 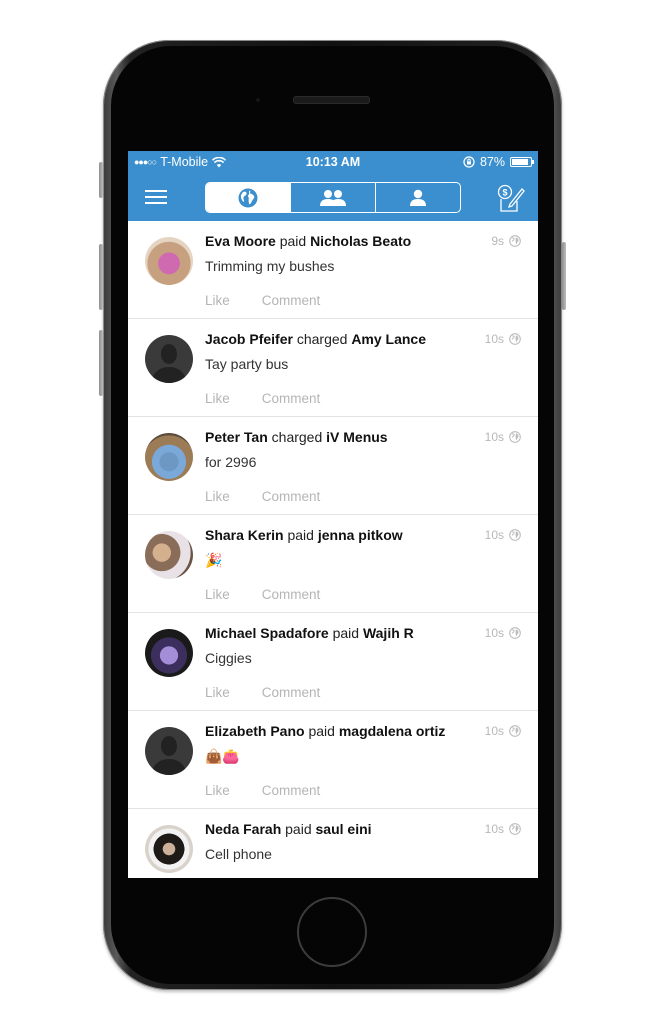 I want to click on two-people-icon, so click(x=333, y=197).